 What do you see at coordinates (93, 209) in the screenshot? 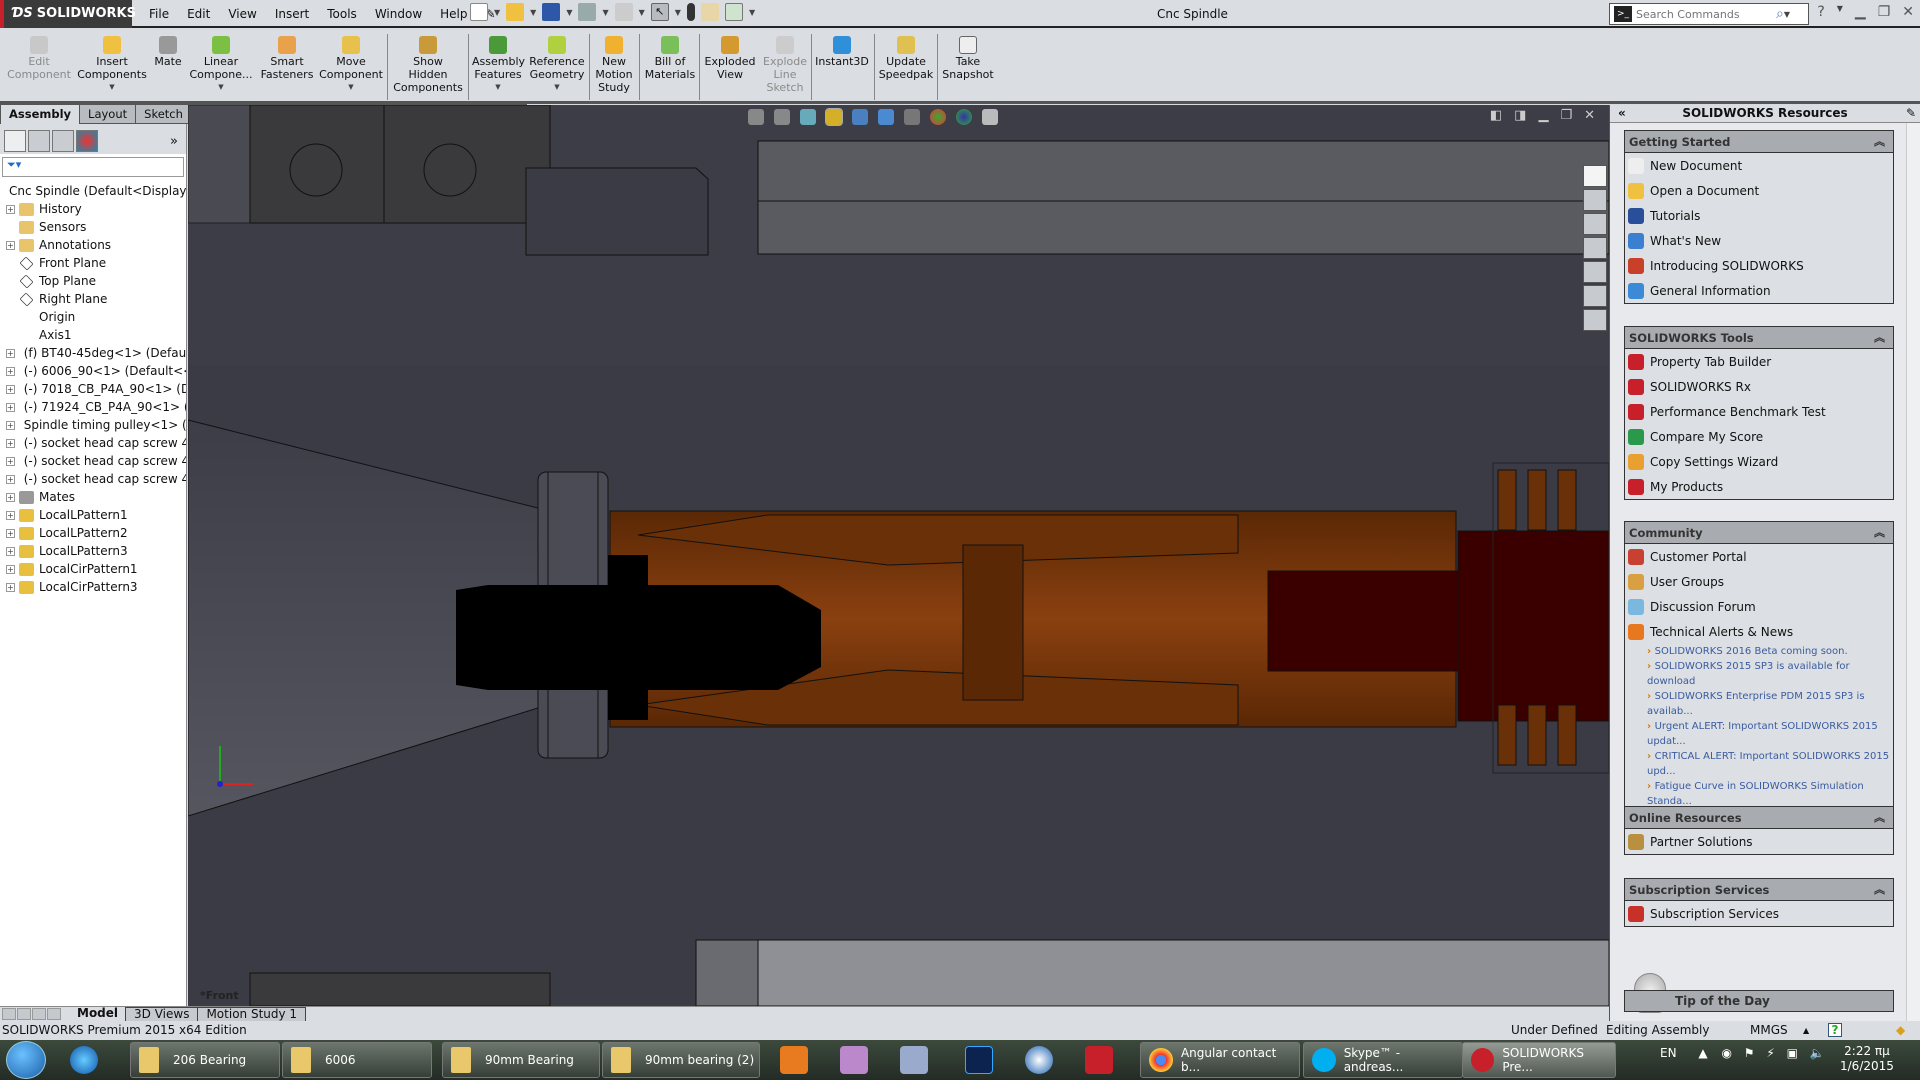
I see `tree-item: + History` at bounding box center [93, 209].